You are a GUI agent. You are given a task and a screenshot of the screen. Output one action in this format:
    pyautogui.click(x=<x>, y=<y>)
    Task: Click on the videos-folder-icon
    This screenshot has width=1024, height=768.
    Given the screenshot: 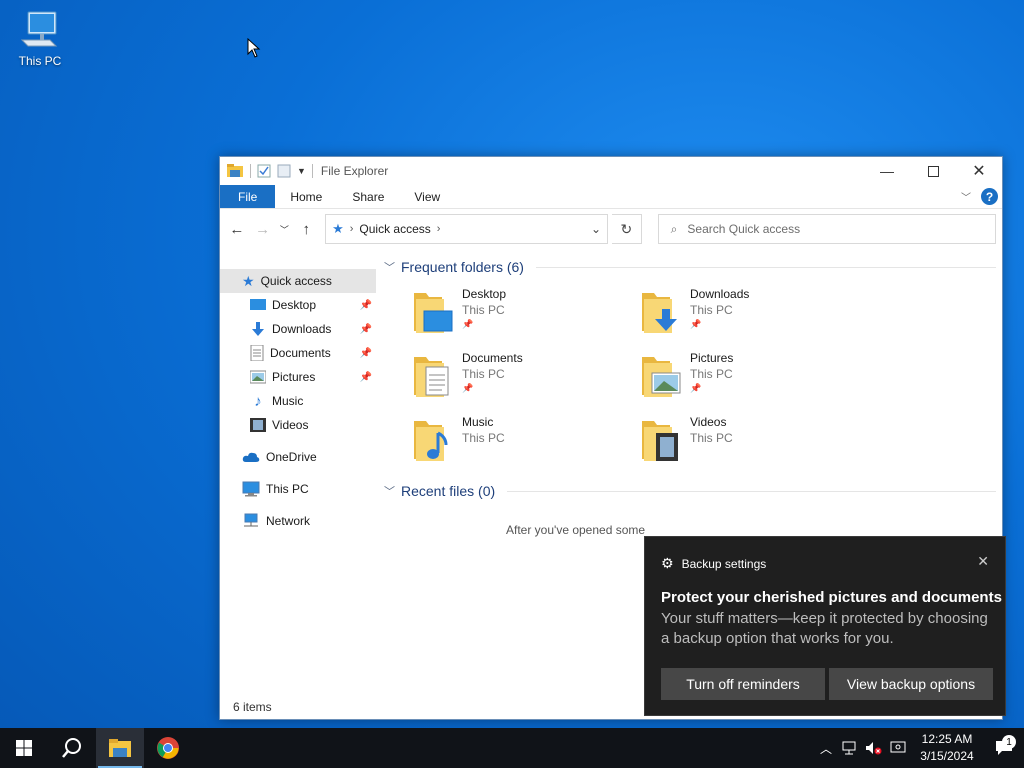 What is the action you would take?
    pyautogui.click(x=660, y=441)
    